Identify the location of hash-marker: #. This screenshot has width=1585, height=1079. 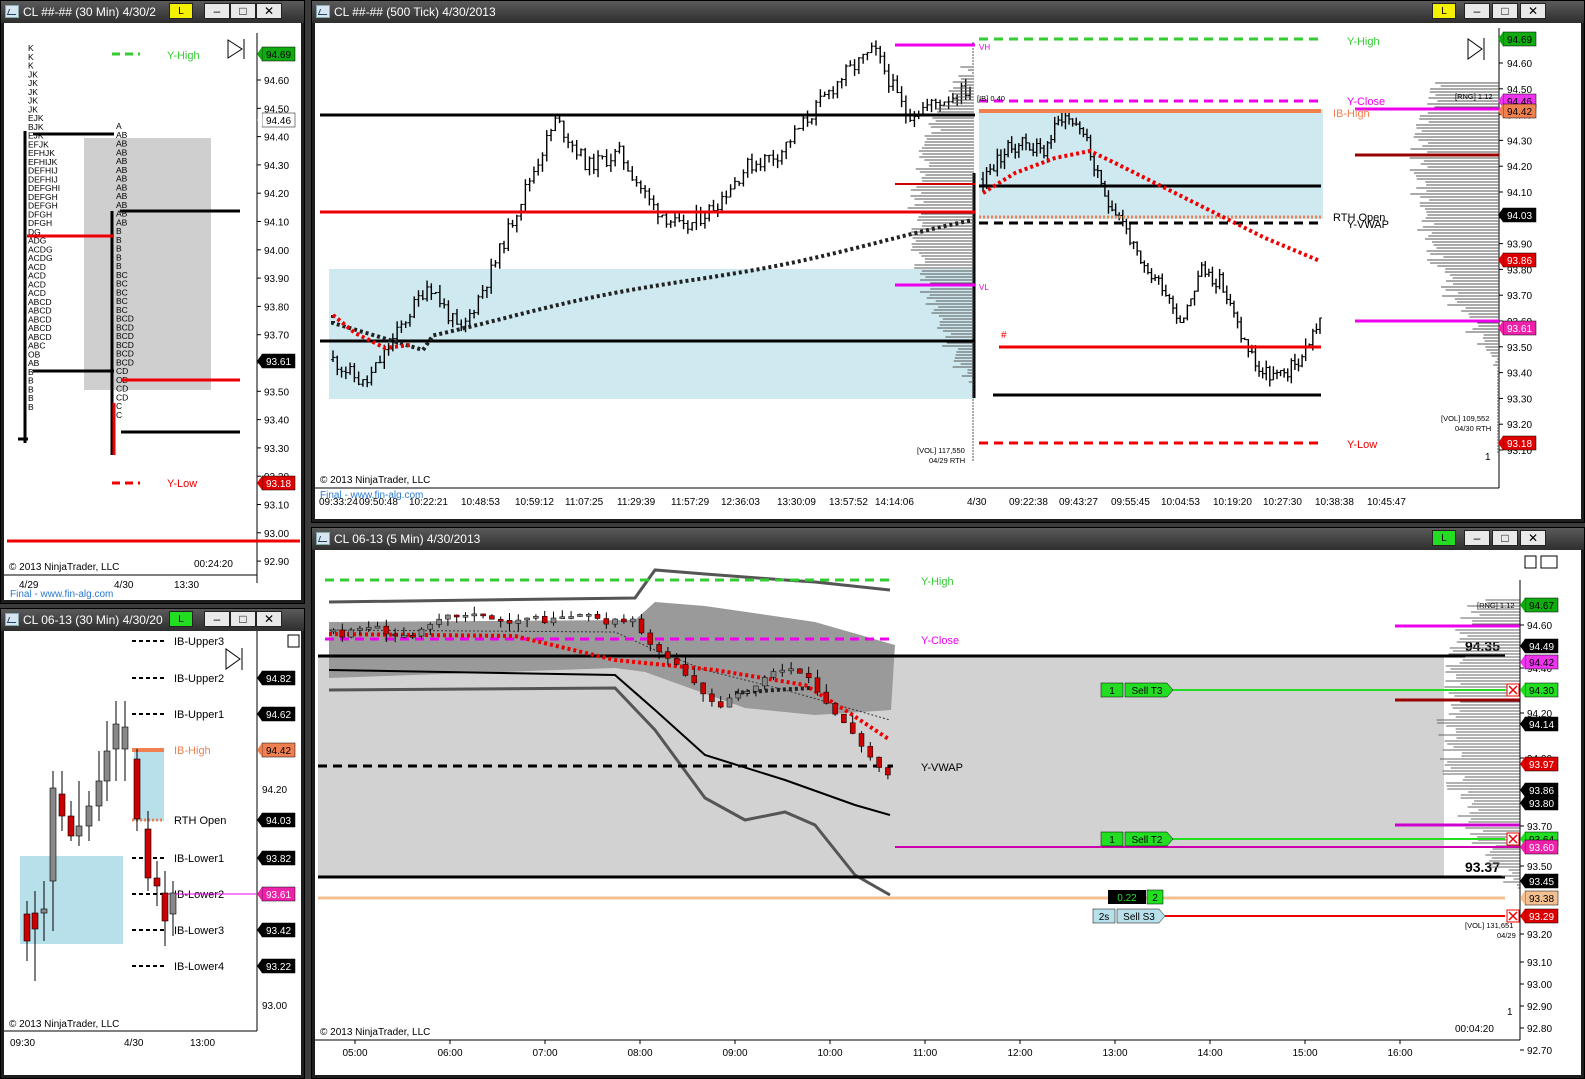
(1004, 335).